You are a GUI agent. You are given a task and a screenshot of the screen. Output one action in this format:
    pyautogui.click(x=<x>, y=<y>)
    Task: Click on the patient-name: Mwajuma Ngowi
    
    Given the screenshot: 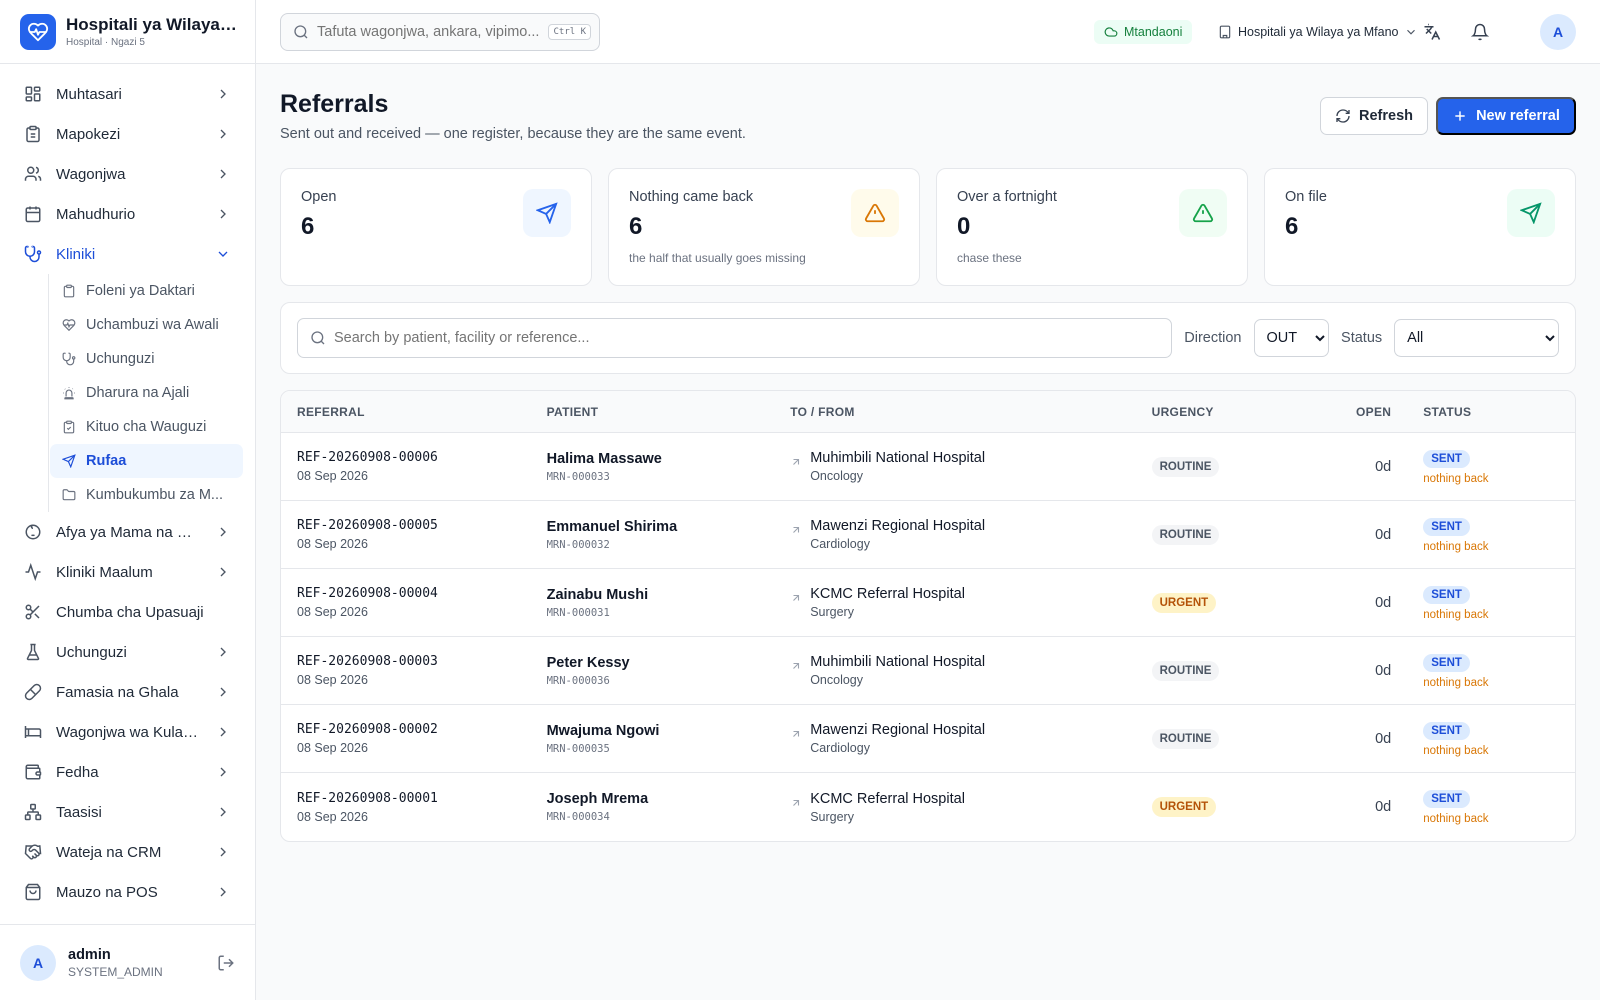 What is the action you would take?
    pyautogui.click(x=669, y=731)
    